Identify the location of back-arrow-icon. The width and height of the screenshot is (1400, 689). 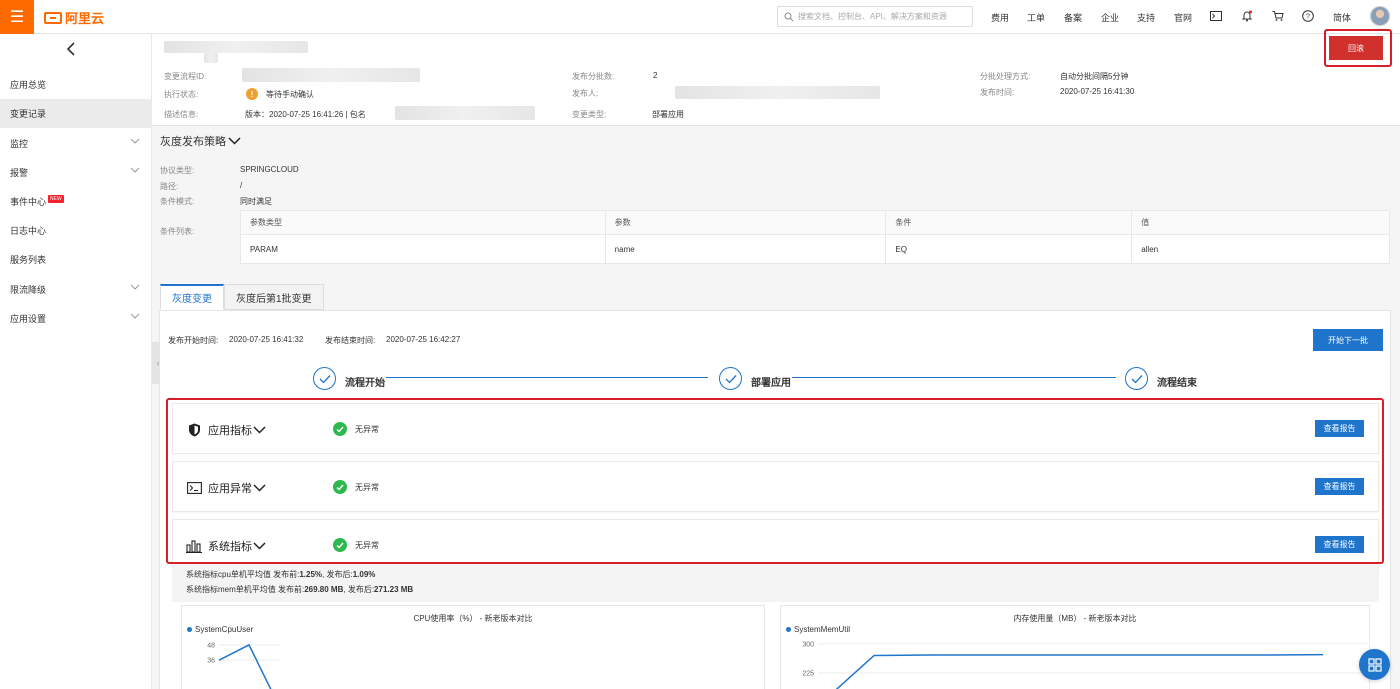
(71, 51).